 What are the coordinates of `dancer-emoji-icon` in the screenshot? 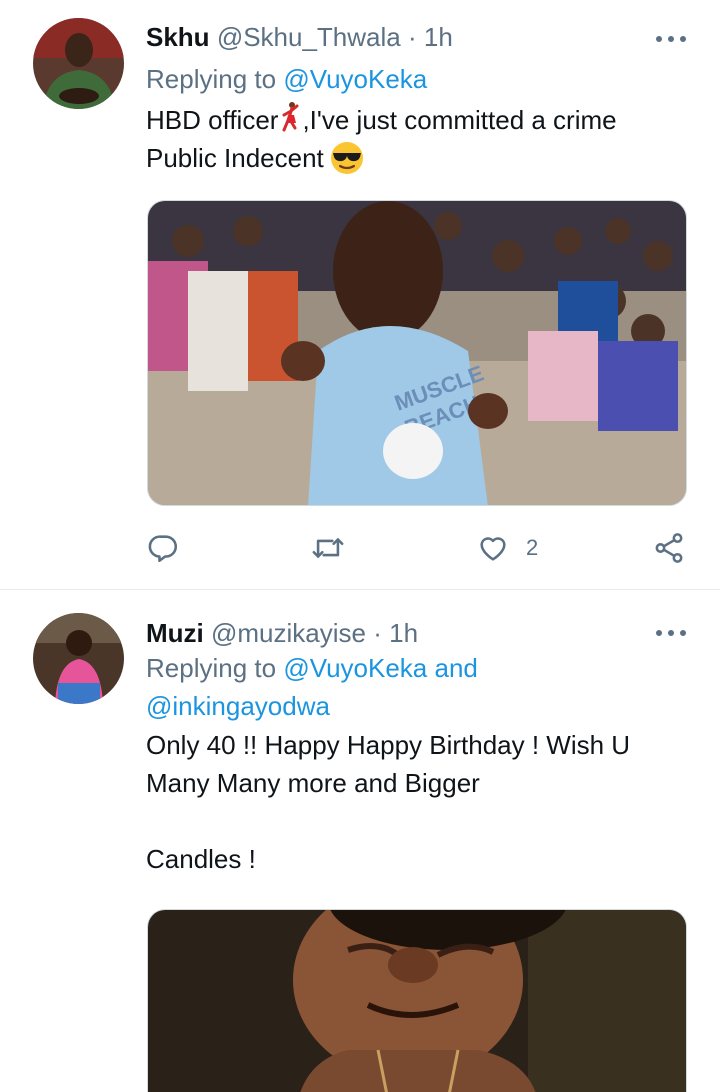 It's located at (290, 117).